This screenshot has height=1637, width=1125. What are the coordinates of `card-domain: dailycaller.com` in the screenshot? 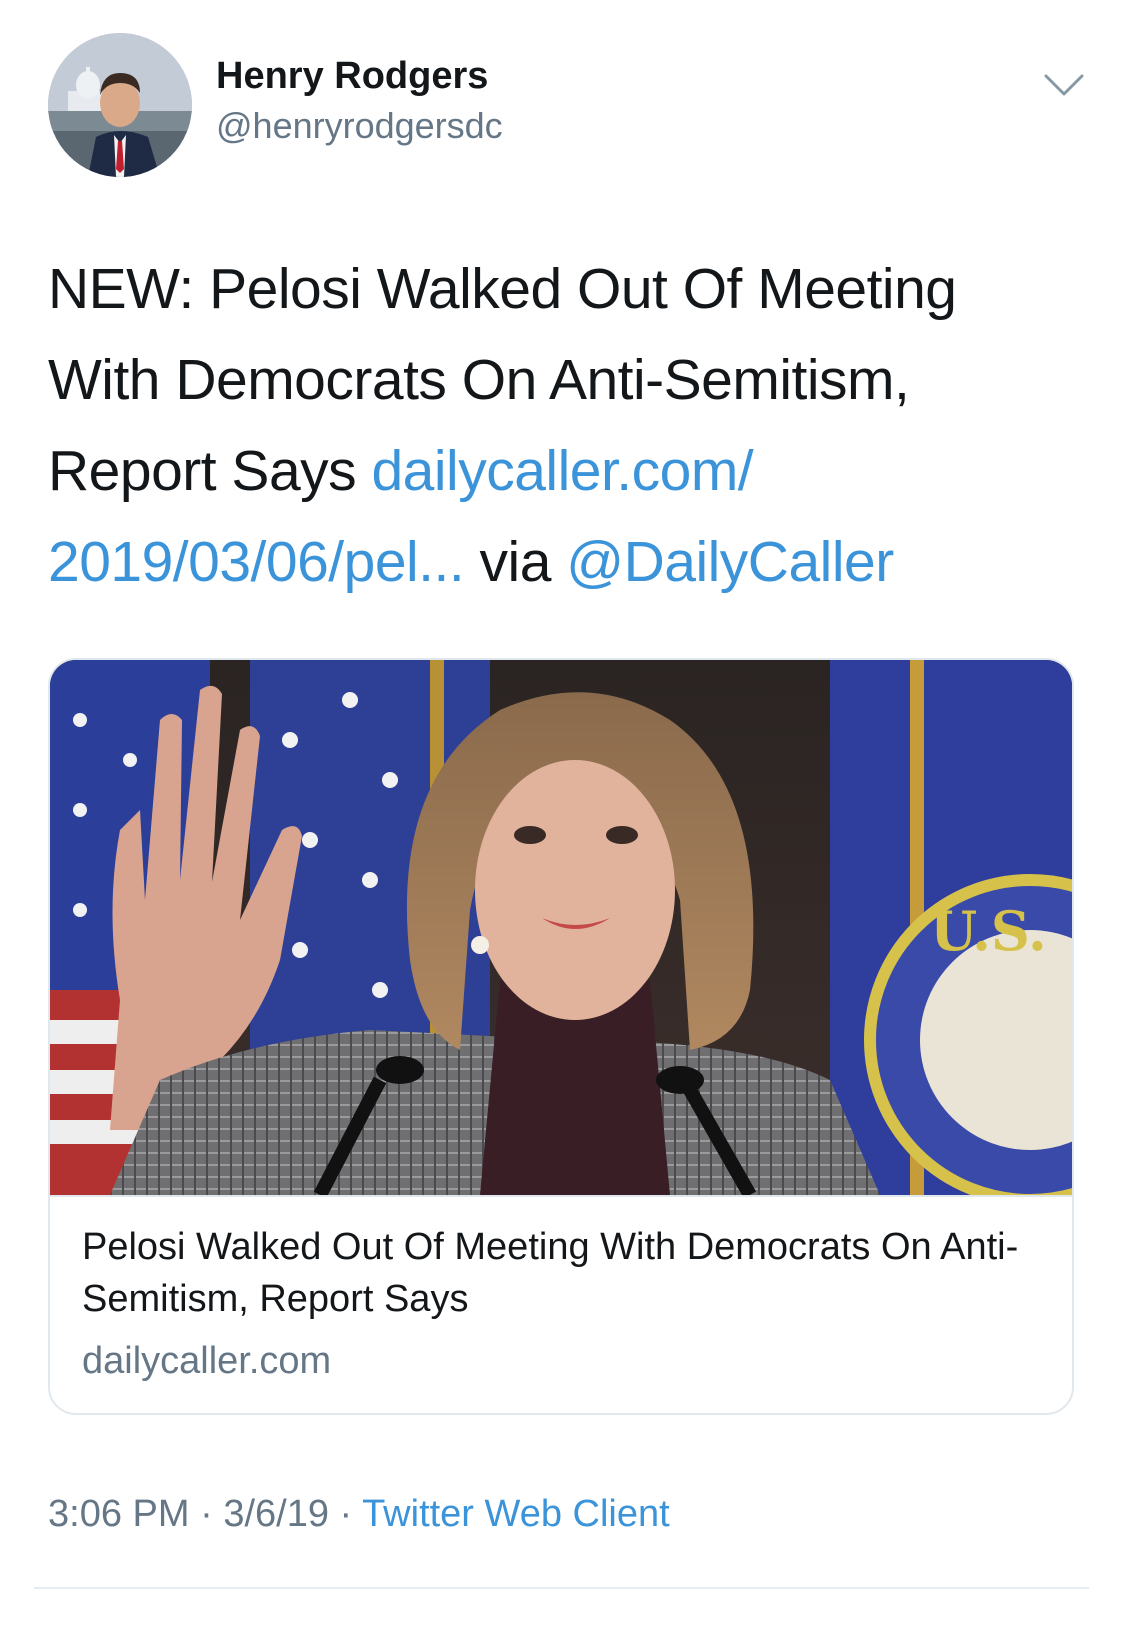 It's located at (207, 1361).